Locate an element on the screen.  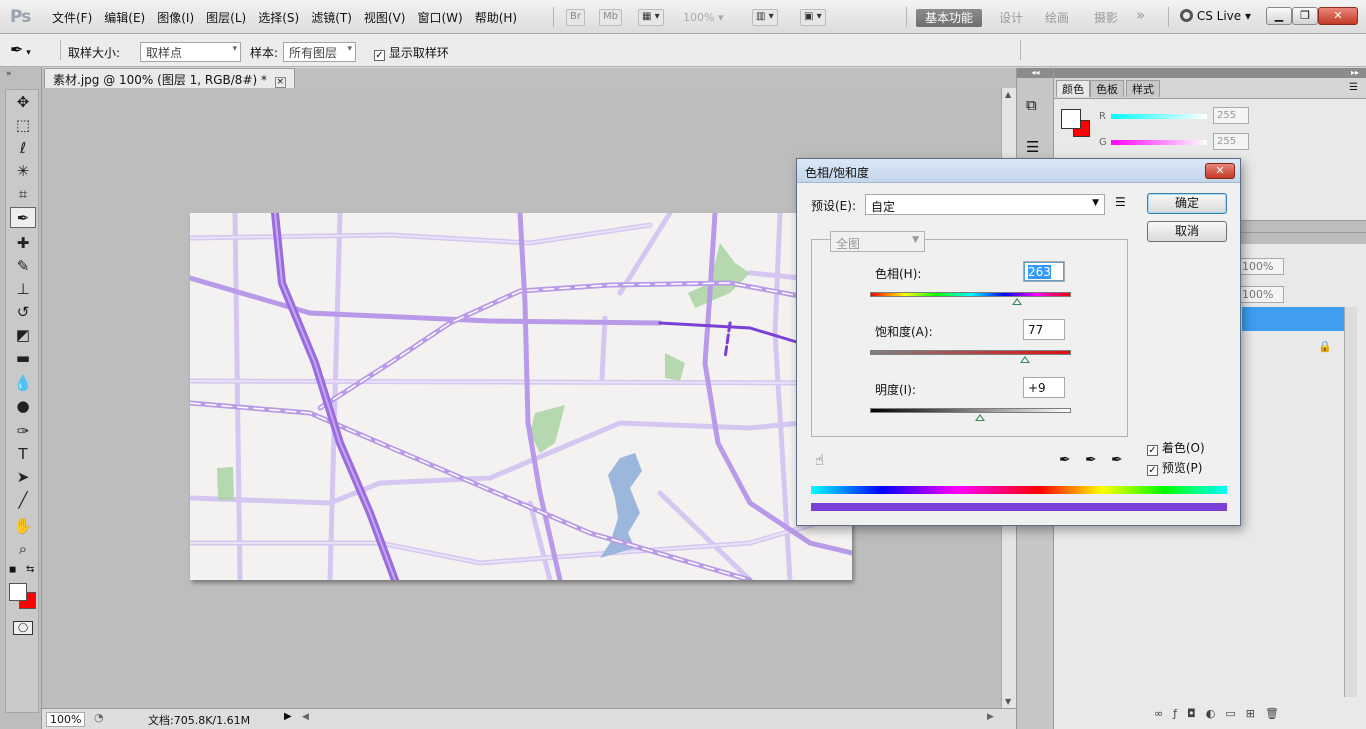
color-foreground-swatch is located at coordinates (1071, 119).